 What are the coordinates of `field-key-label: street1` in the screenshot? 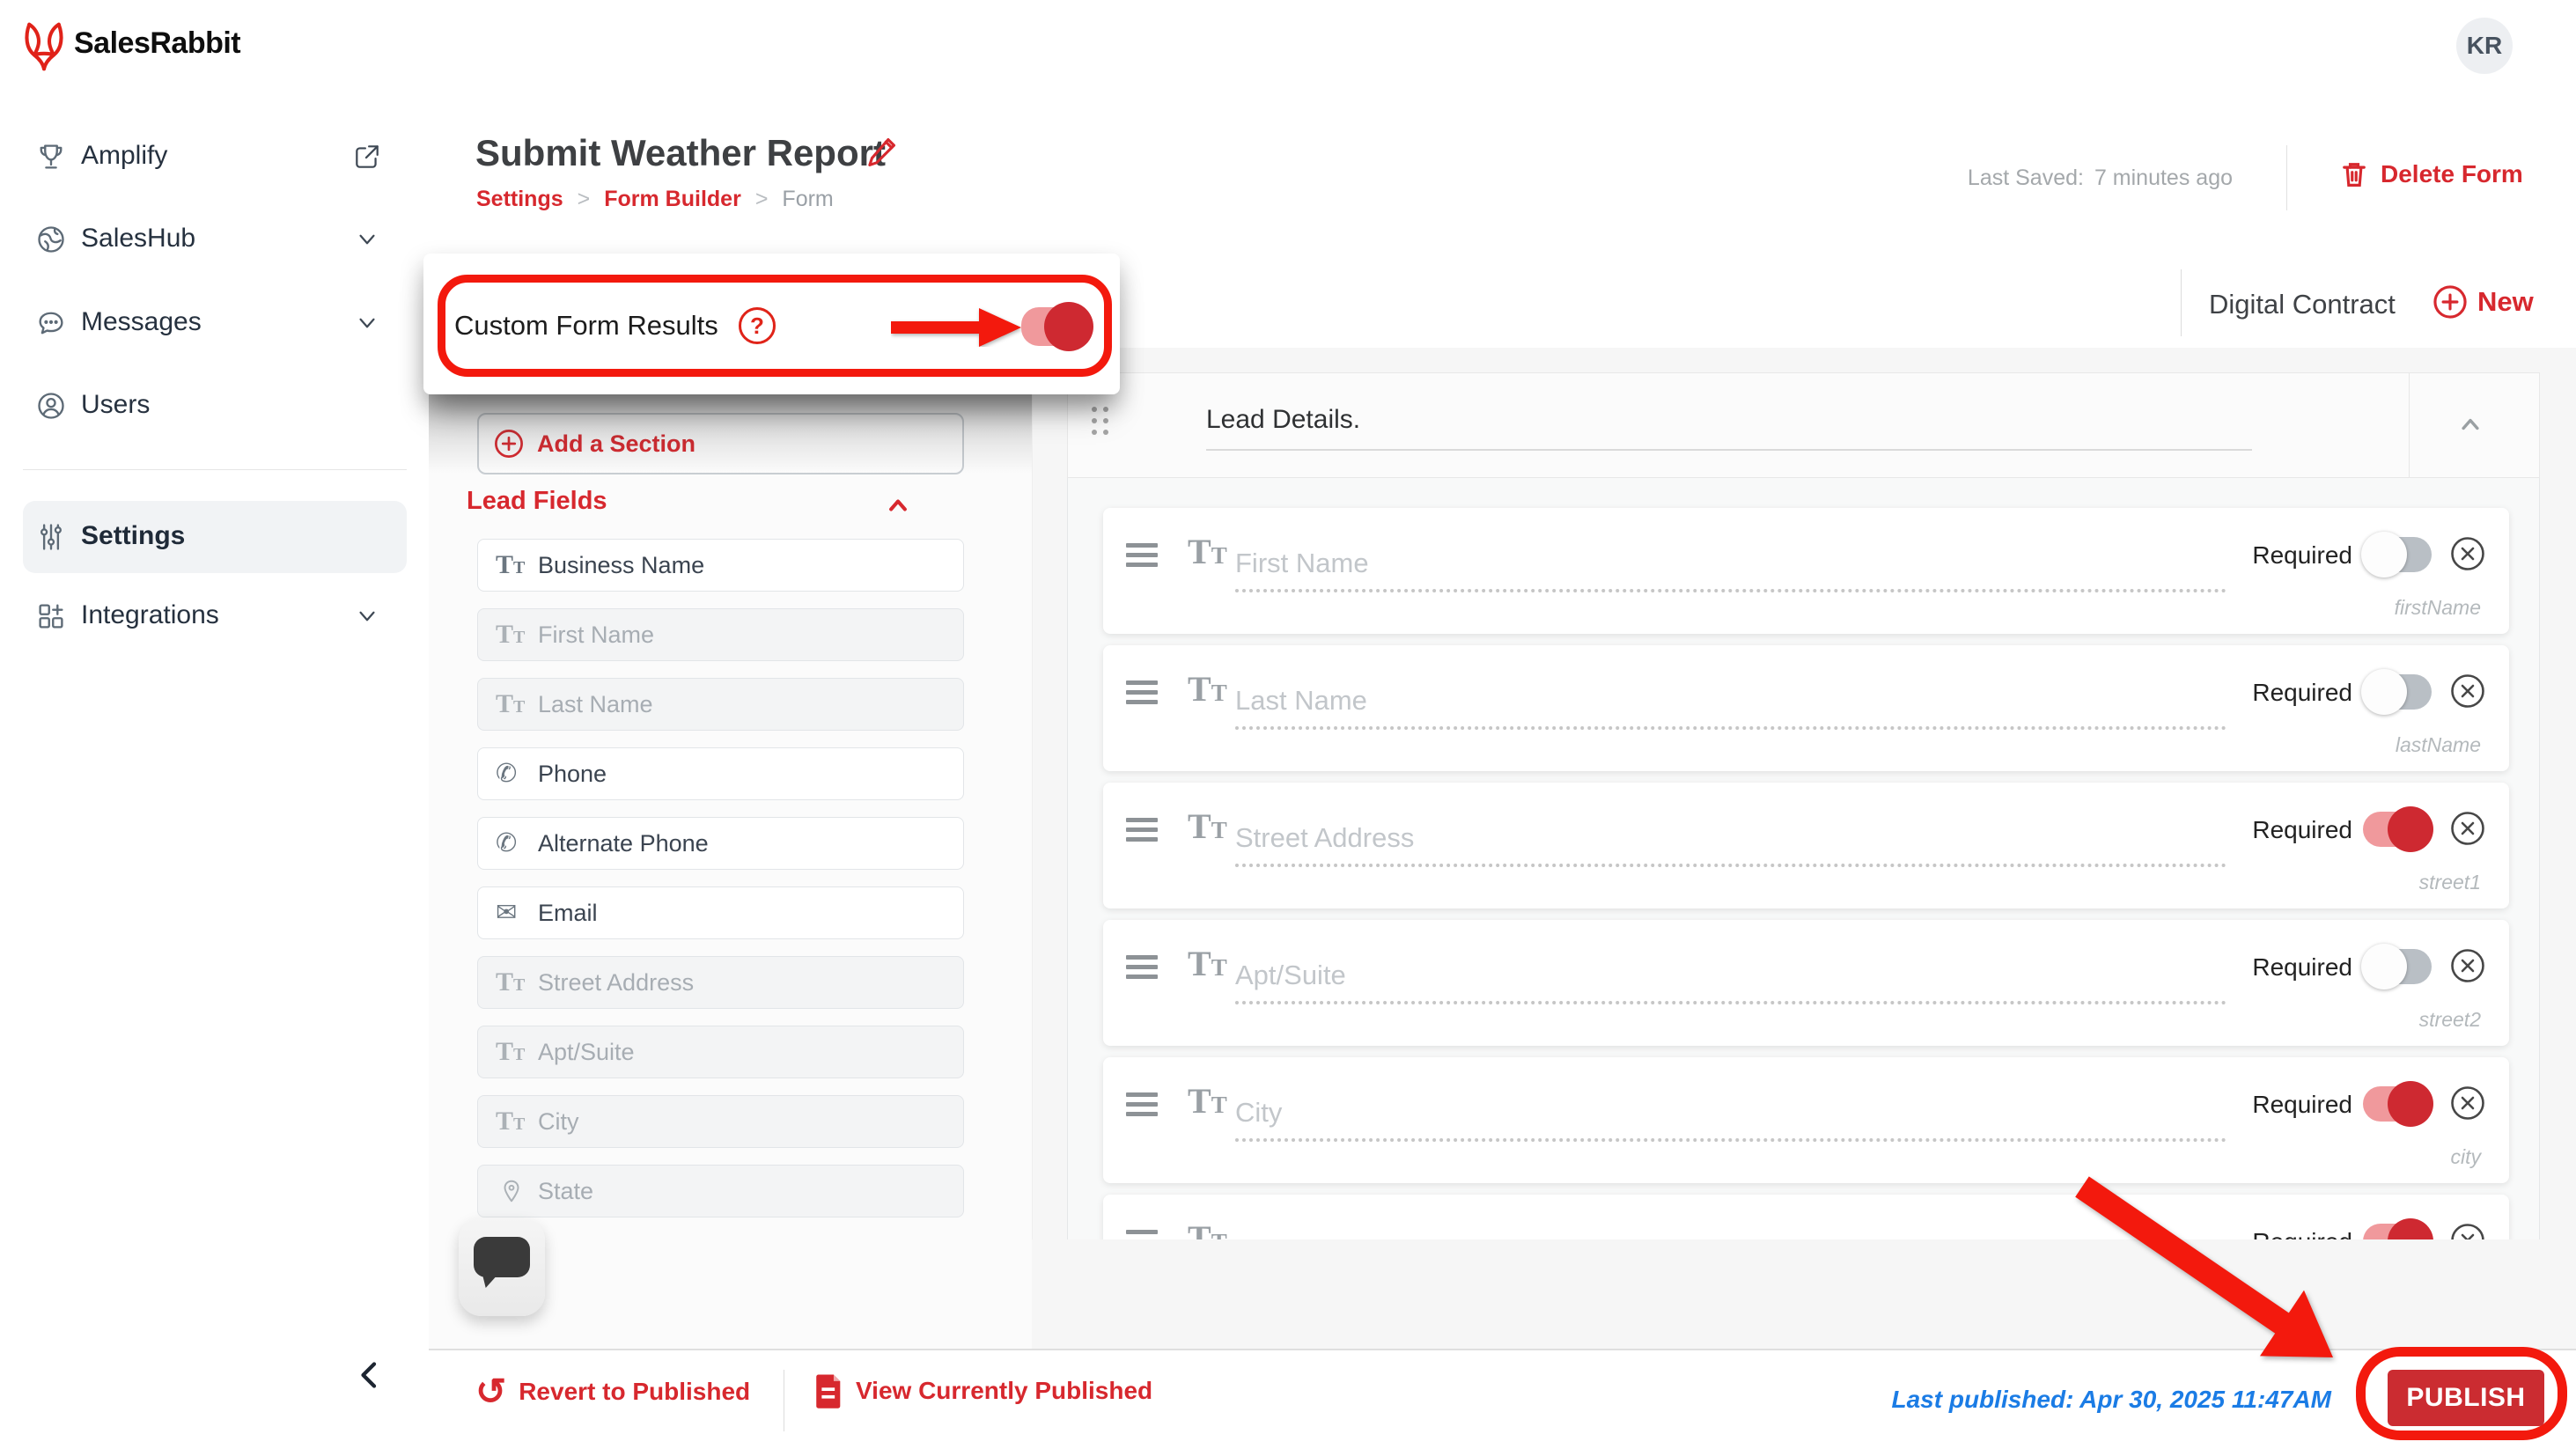 It's located at (2449, 883).